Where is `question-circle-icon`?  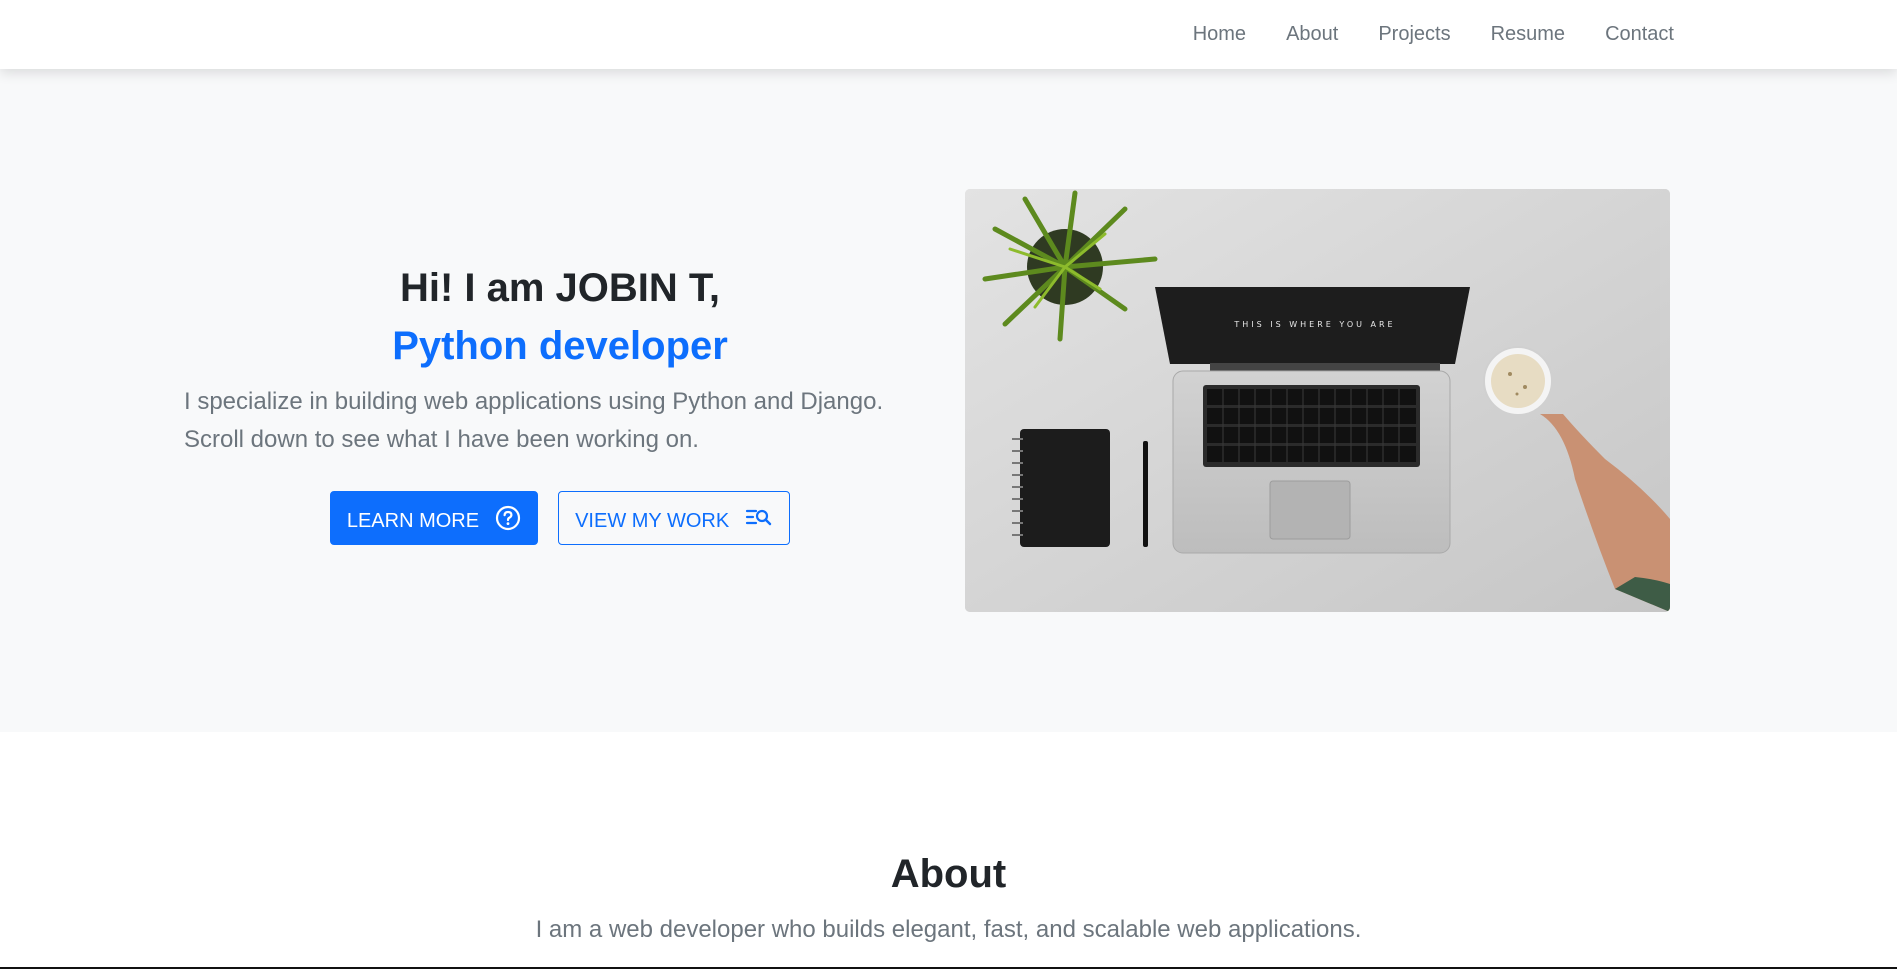
question-circle-icon is located at coordinates (508, 518).